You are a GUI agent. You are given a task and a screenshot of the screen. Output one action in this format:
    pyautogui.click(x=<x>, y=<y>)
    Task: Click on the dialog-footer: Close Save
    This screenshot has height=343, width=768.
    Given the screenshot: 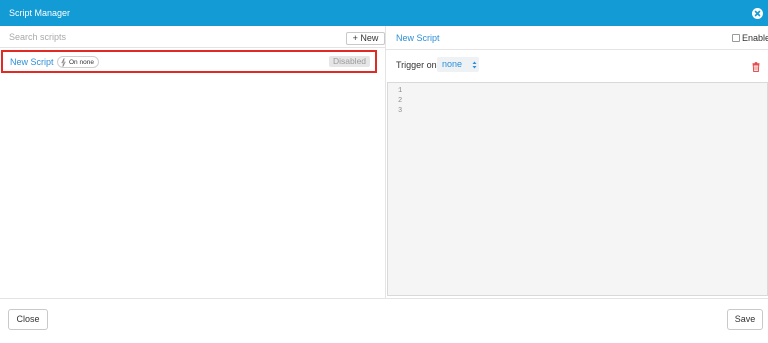 What is the action you would take?
    pyautogui.click(x=384, y=320)
    